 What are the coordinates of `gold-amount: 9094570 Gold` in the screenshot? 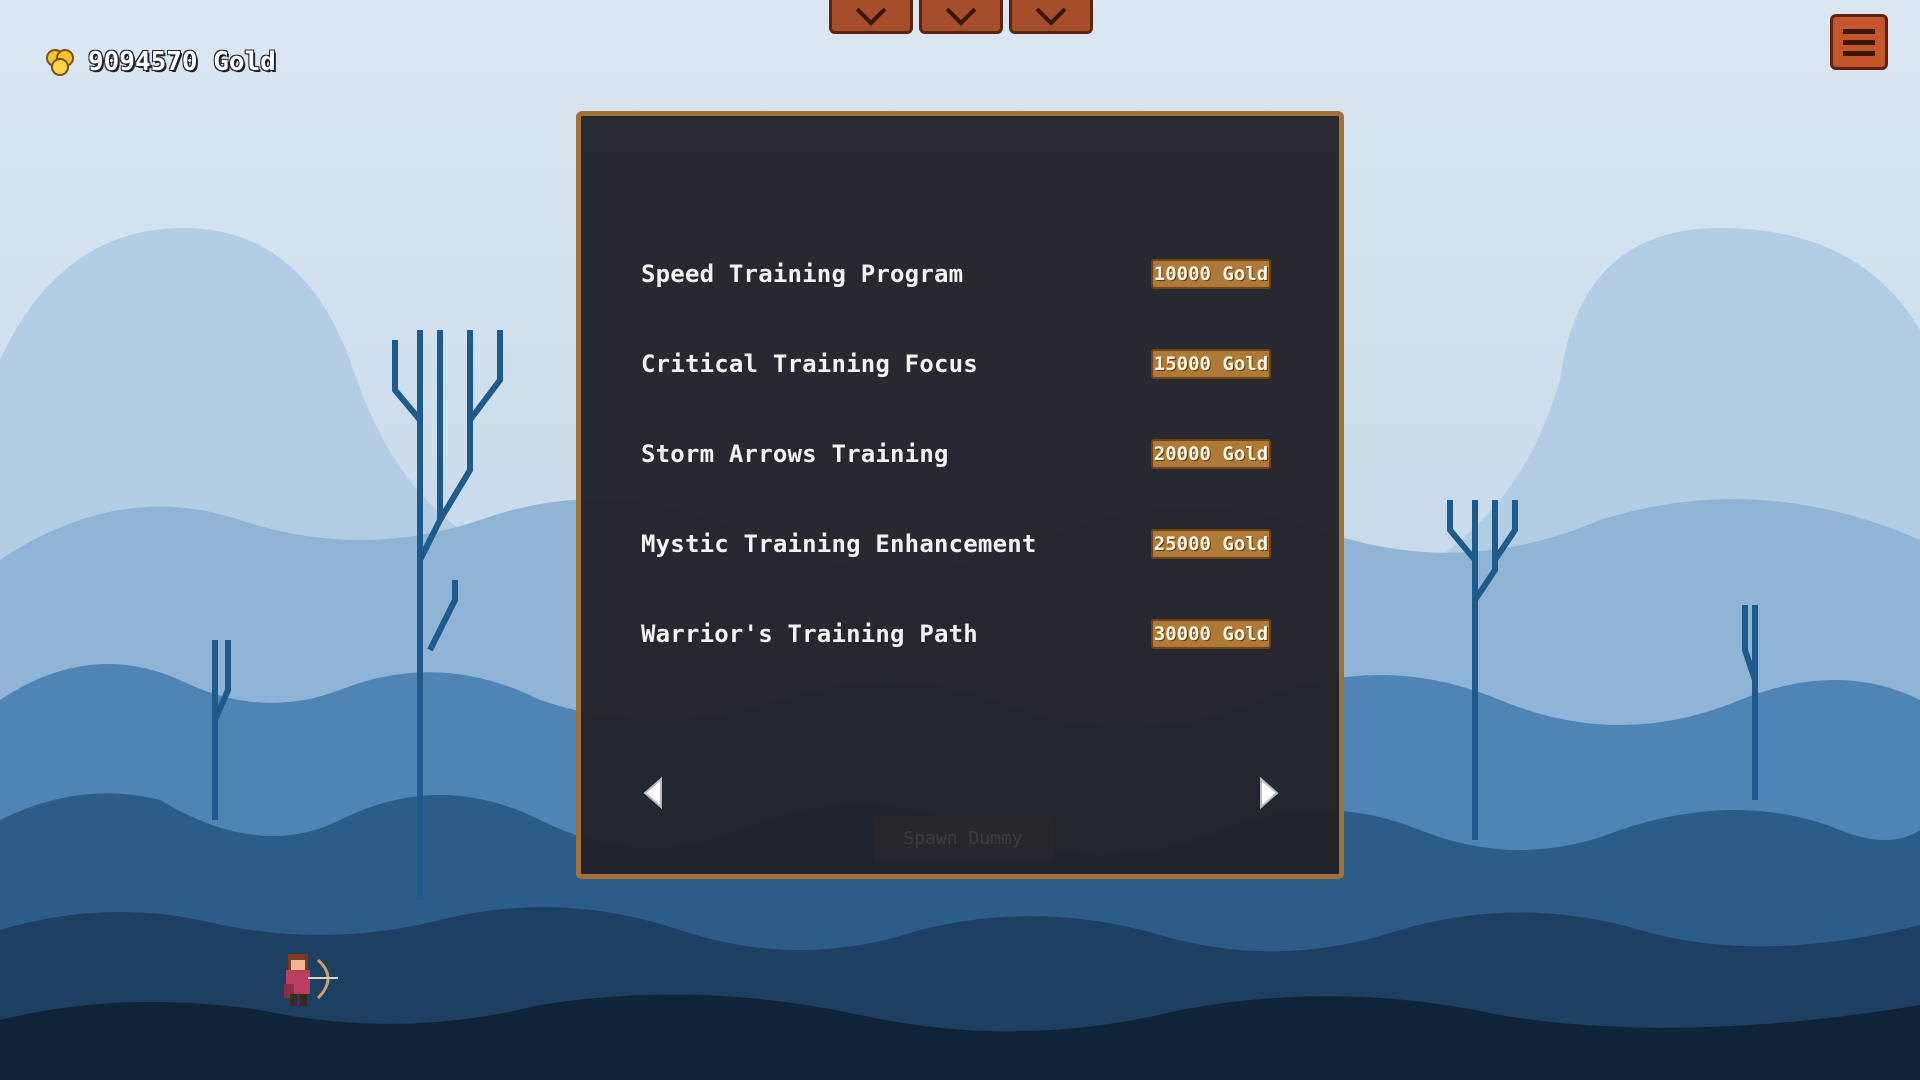 It's located at (182, 62).